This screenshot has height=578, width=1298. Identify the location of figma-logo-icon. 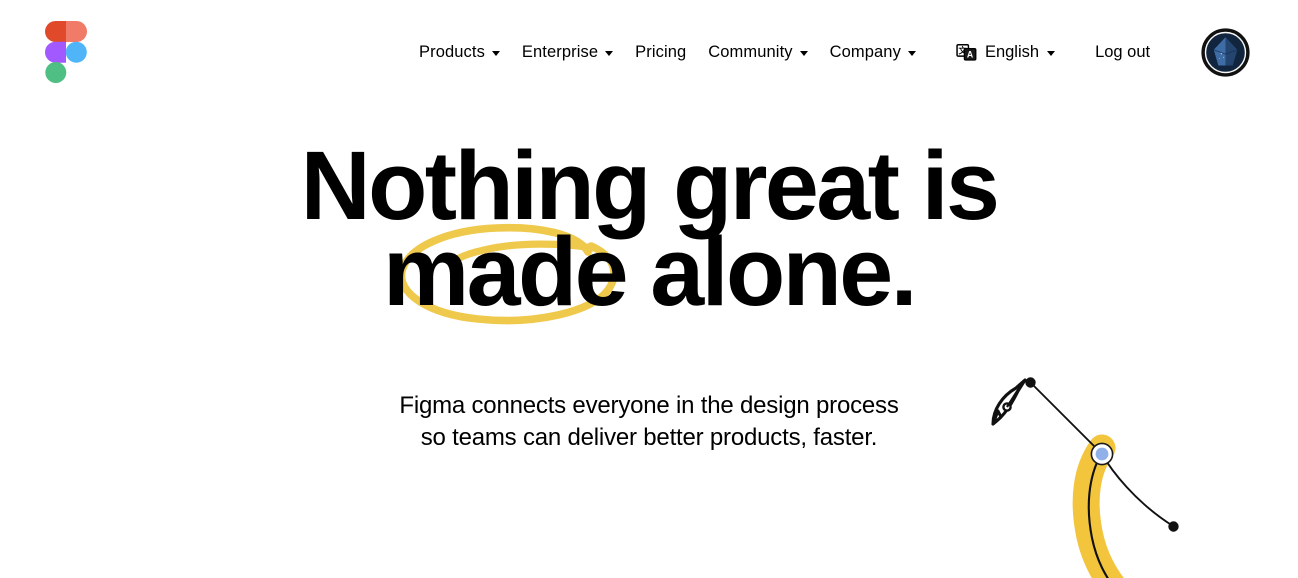
(66, 52).